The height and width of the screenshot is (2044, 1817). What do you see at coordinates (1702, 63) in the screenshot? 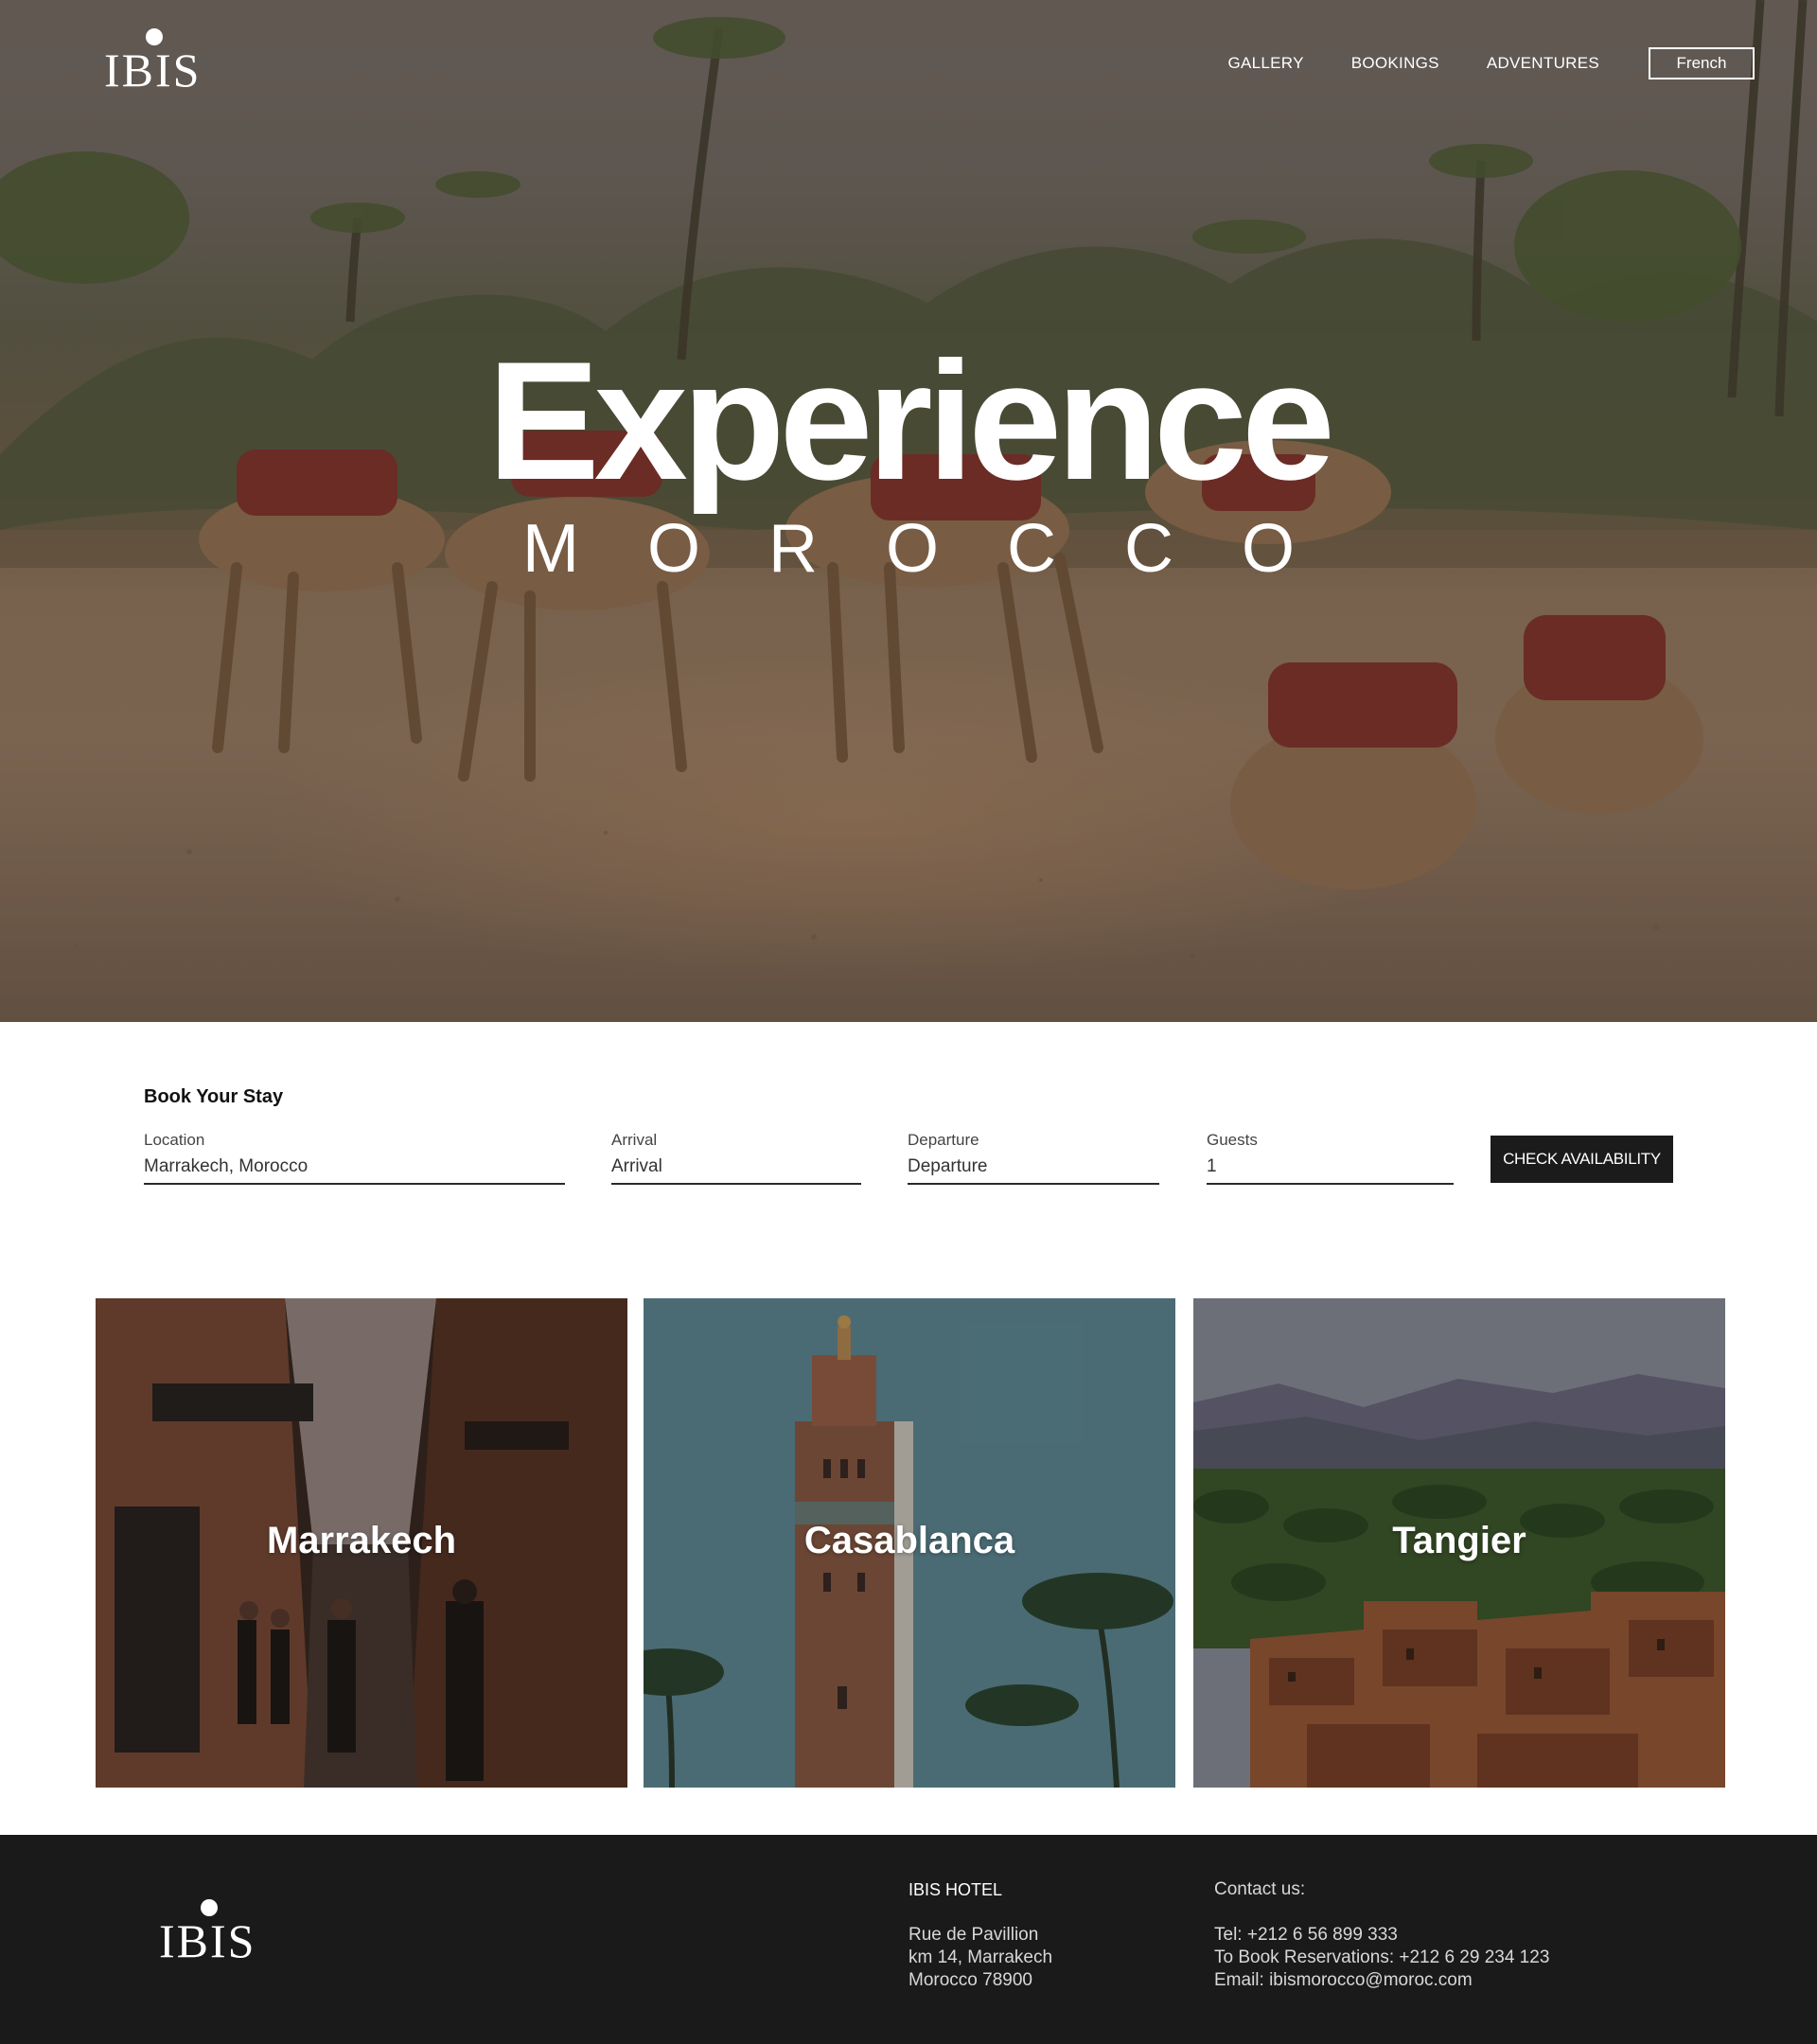
I see `language-button: French` at bounding box center [1702, 63].